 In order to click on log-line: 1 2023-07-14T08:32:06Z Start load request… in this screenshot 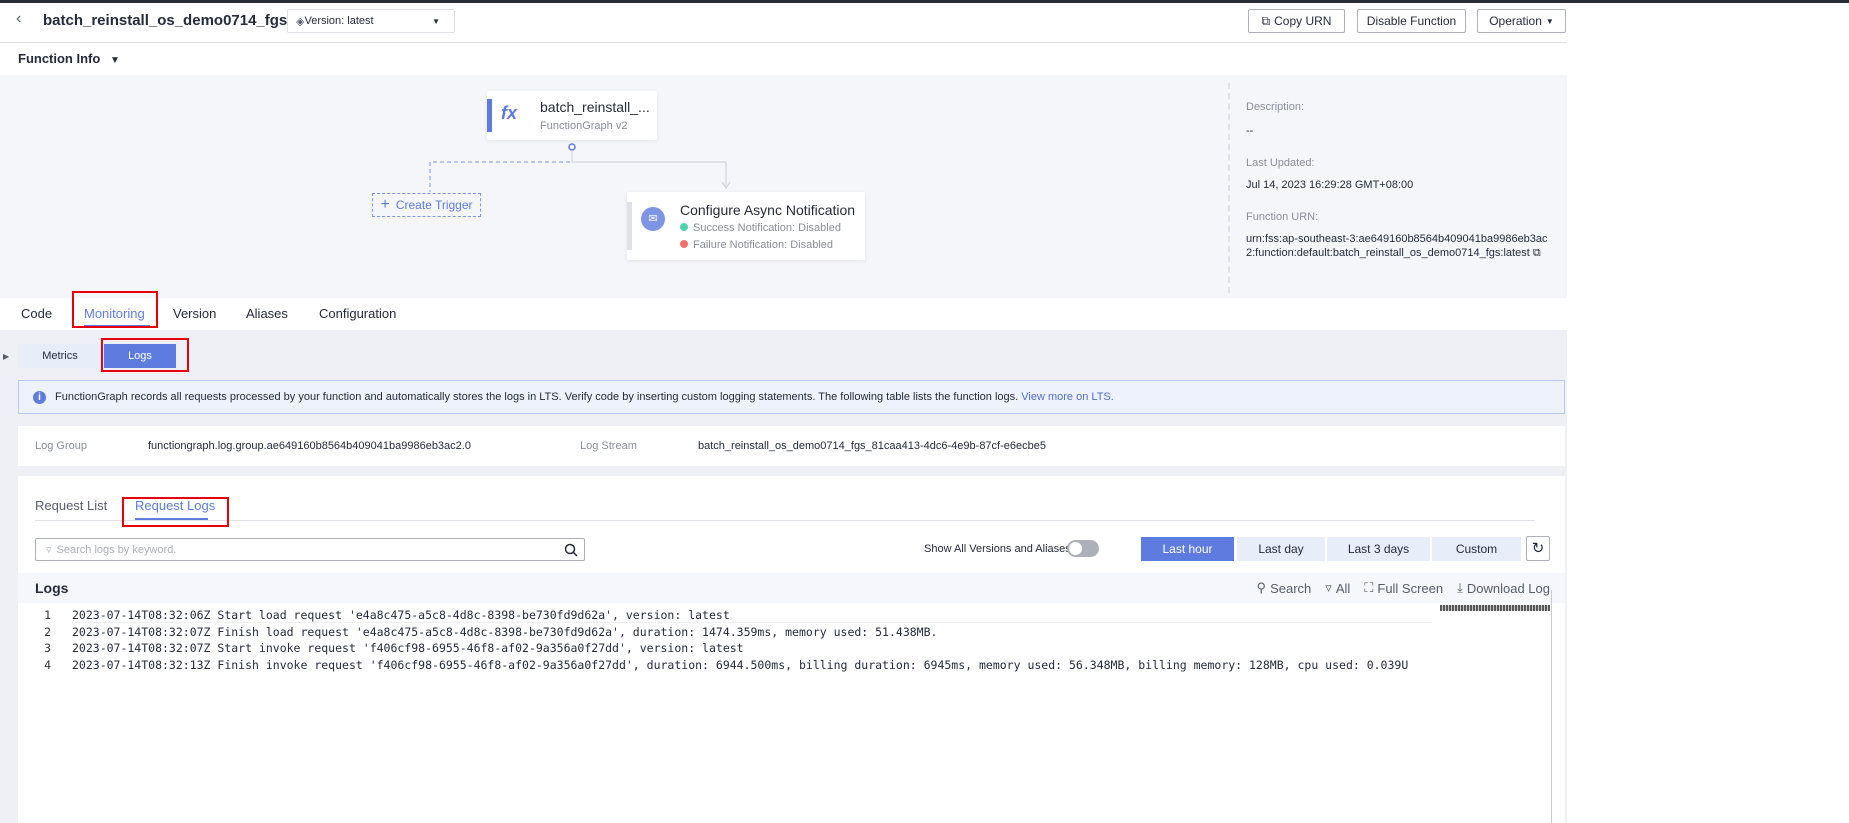, I will do `click(713, 615)`.